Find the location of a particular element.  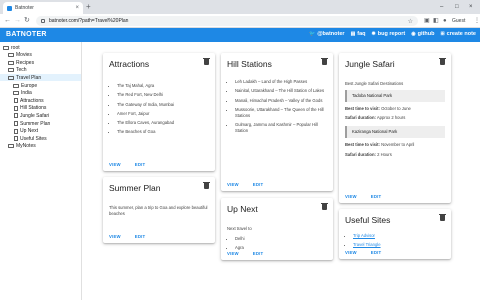

extensions-icon: ▣ is located at coordinates (427, 21).